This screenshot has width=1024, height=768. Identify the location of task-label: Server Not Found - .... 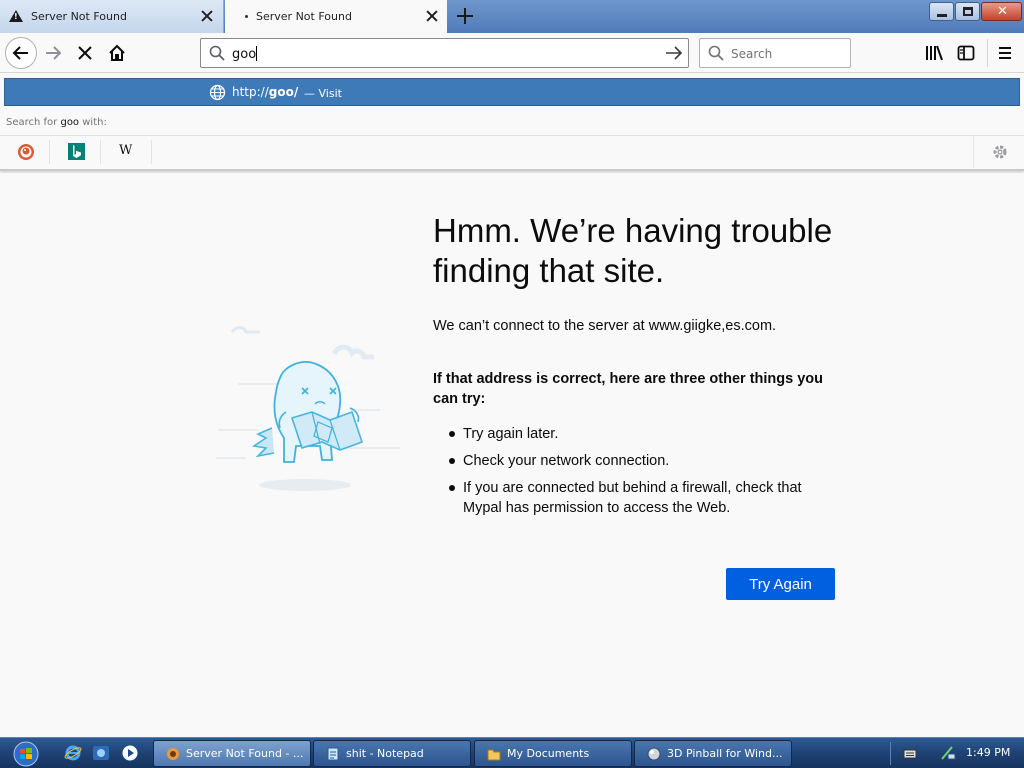
(245, 753).